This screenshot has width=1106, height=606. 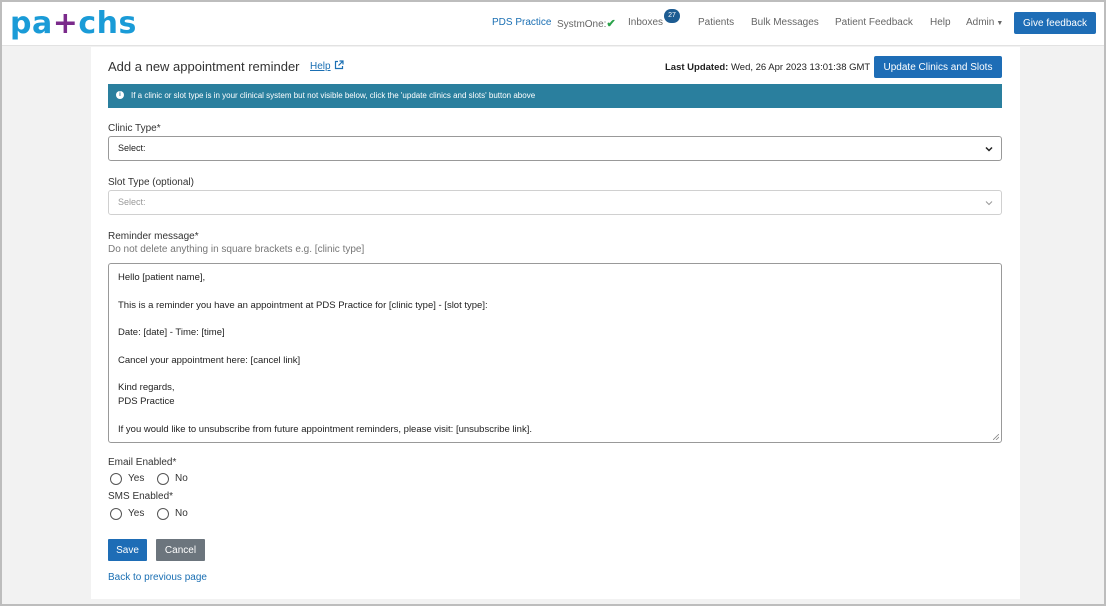 I want to click on sms-no-label: No, so click(x=181, y=514).